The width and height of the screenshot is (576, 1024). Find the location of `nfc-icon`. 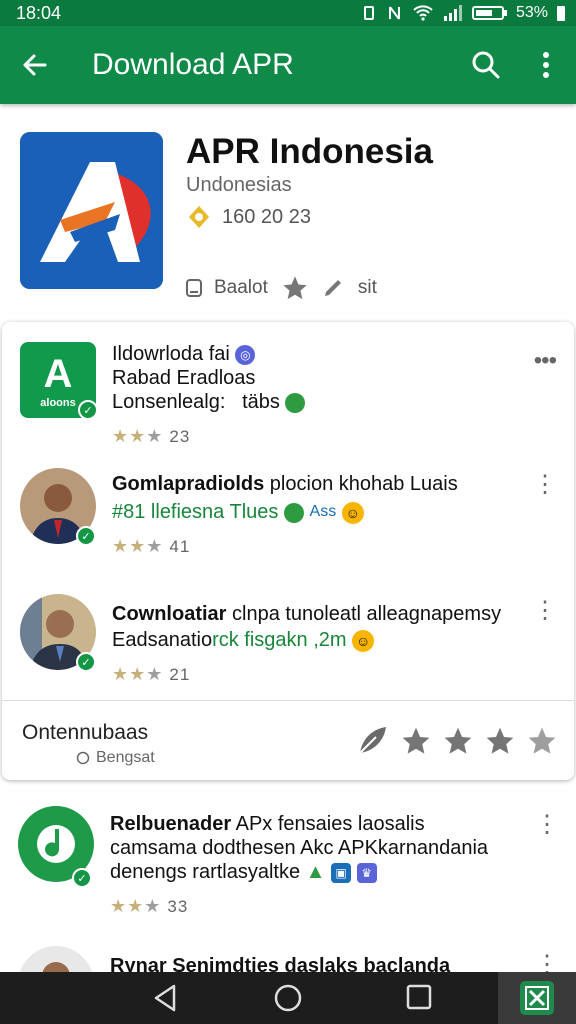

nfc-icon is located at coordinates (394, 13).